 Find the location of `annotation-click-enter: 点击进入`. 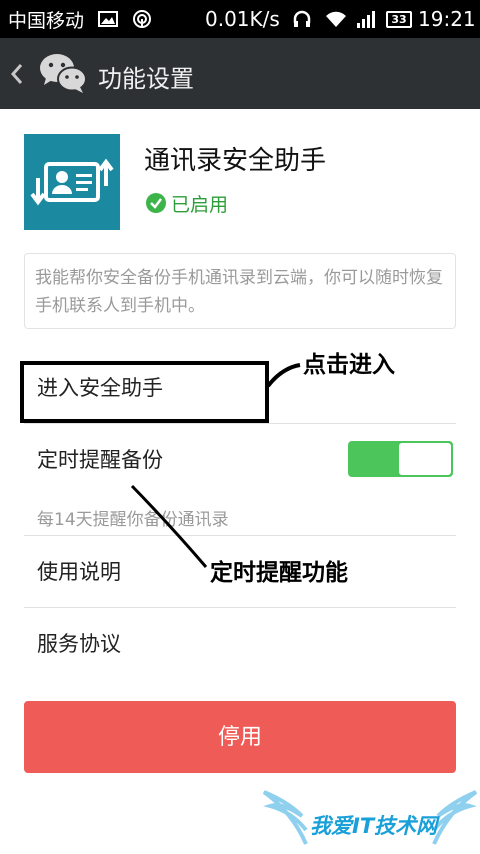

annotation-click-enter: 点击进入 is located at coordinates (349, 365).